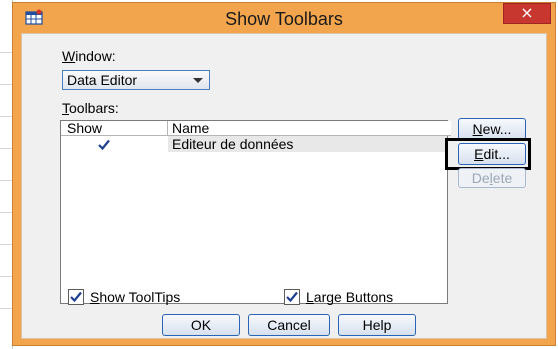 Image resolution: width=558 pixels, height=349 pixels. I want to click on close-button: ×, so click(527, 13).